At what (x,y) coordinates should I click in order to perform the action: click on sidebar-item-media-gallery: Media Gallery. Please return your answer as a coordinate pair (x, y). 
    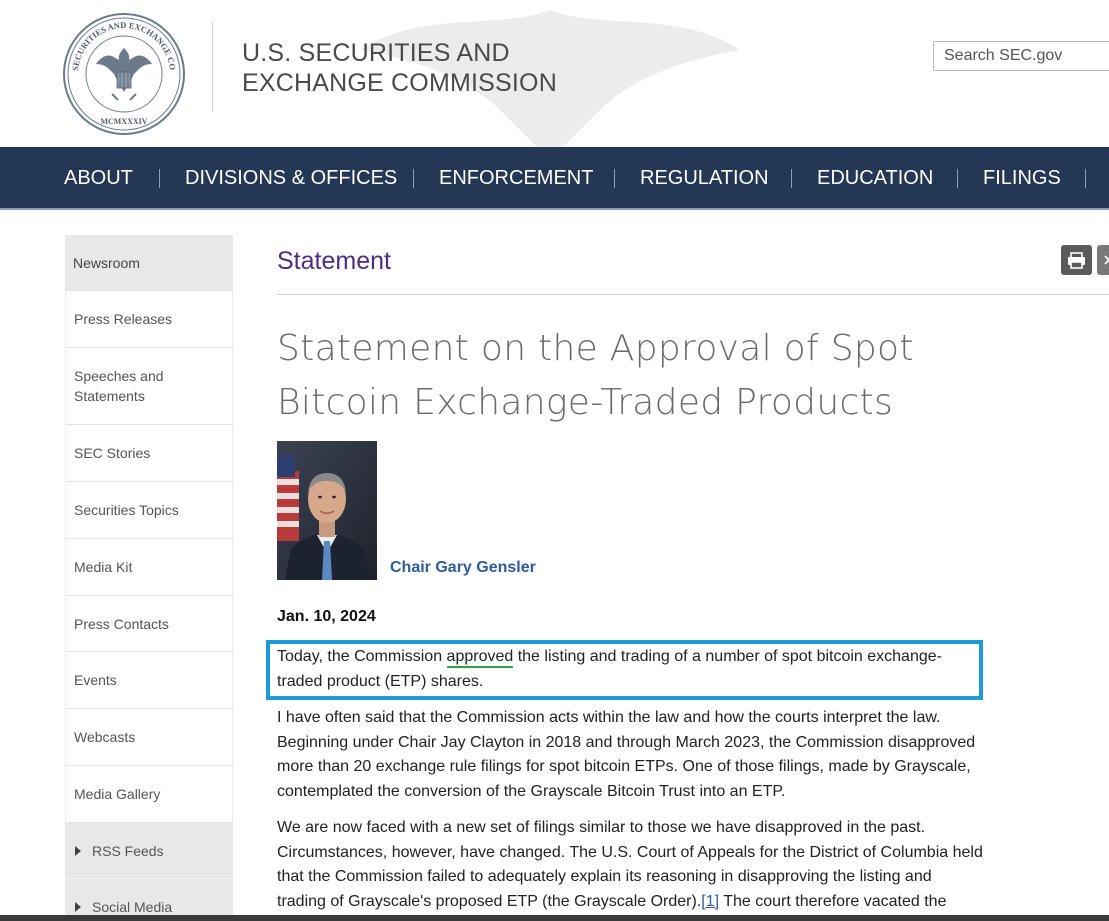
    Looking at the image, I should click on (149, 794).